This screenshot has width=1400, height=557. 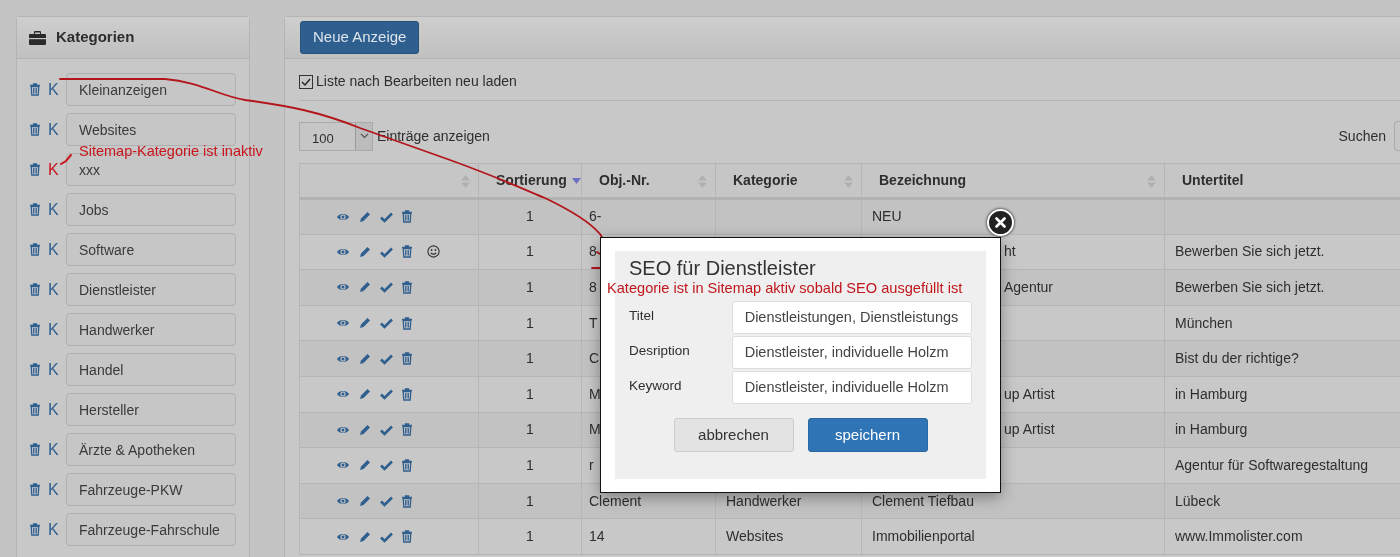 What do you see at coordinates (723, 268) in the screenshot?
I see `dialog-title: SEO für Dienstleister` at bounding box center [723, 268].